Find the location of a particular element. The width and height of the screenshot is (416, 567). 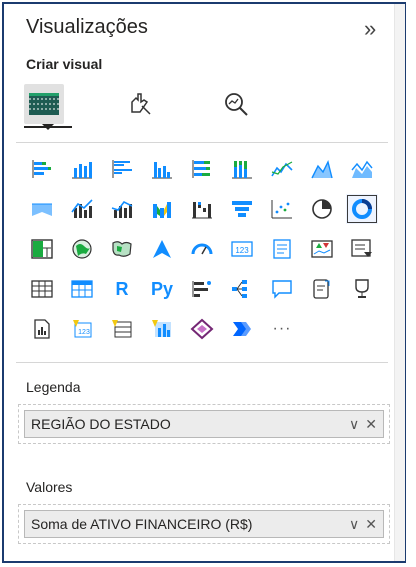

legend-field-pill: REGIÃO DO ESTADO ∨ ✕ is located at coordinates (204, 424).